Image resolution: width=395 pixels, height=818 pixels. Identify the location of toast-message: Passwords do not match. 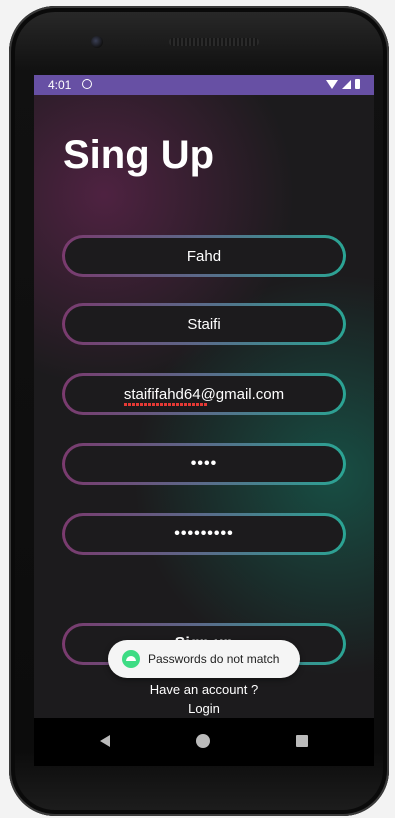
(214, 659).